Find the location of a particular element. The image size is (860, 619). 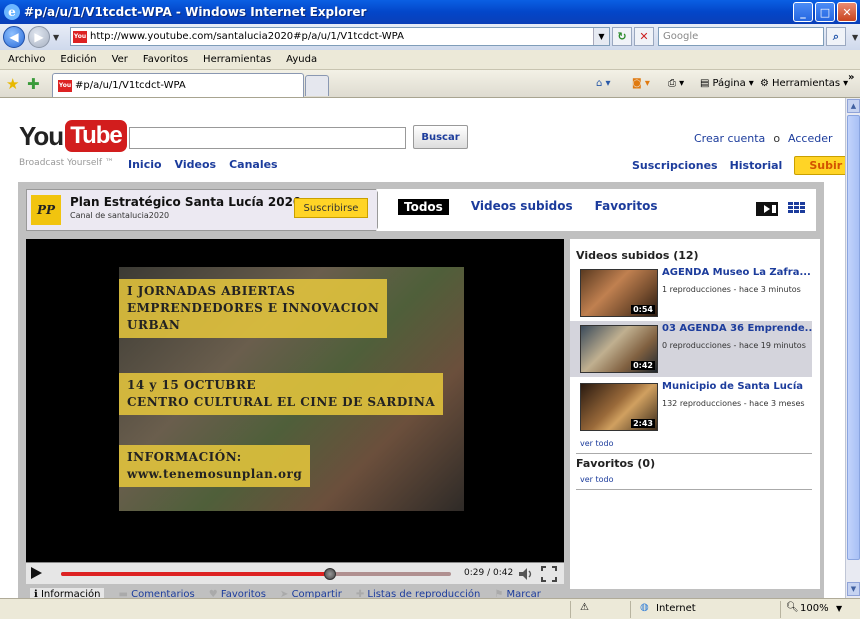

status-divider is located at coordinates (570, 609).